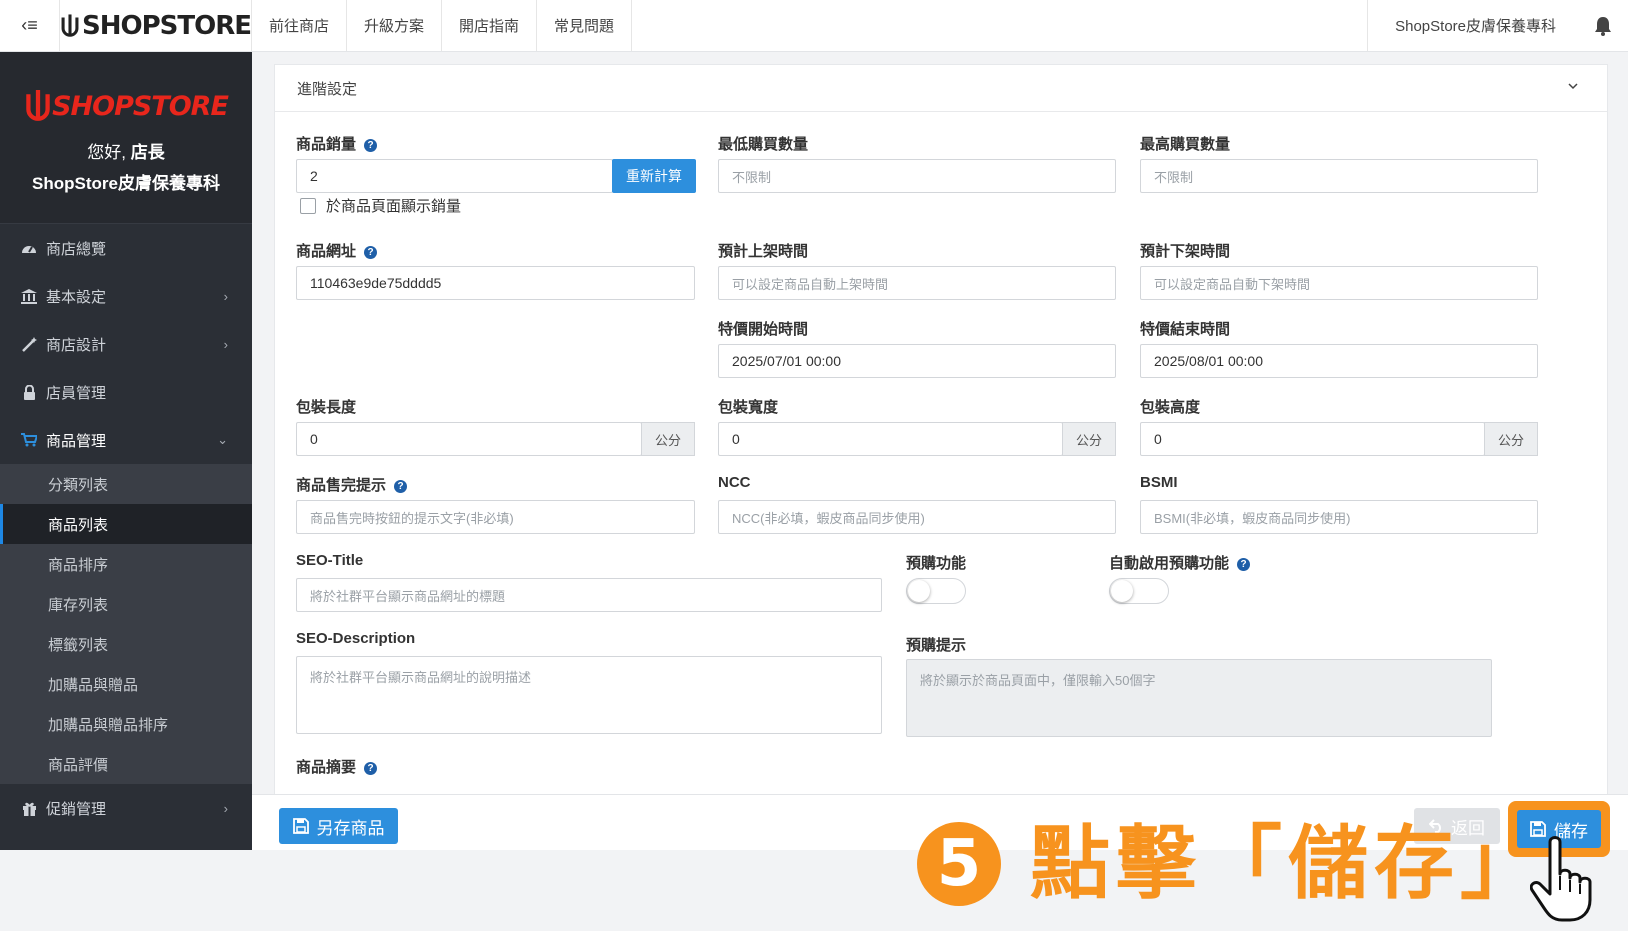 This screenshot has width=1628, height=931. What do you see at coordinates (126, 524) in the screenshot?
I see `sidebar-subitem-product-list: 商品列表` at bounding box center [126, 524].